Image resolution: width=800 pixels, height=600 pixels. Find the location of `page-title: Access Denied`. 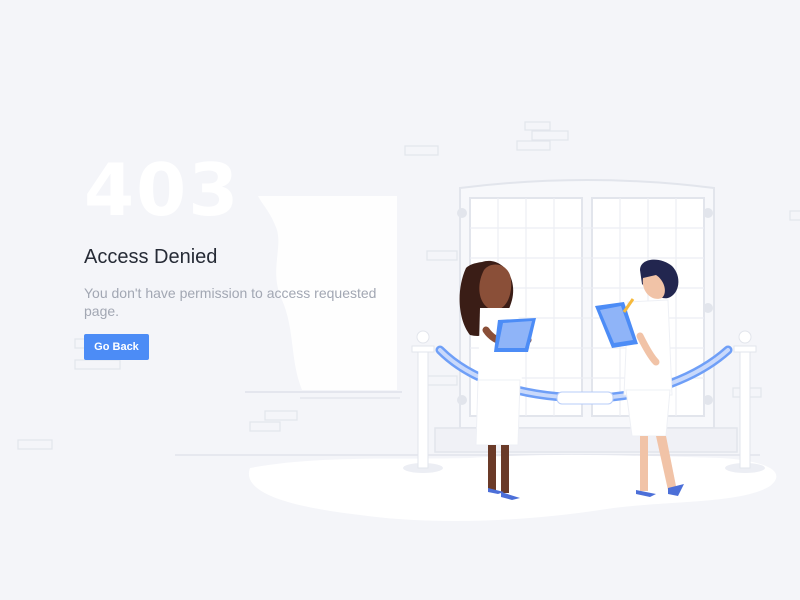

page-title: Access Denied is located at coordinates (151, 257).